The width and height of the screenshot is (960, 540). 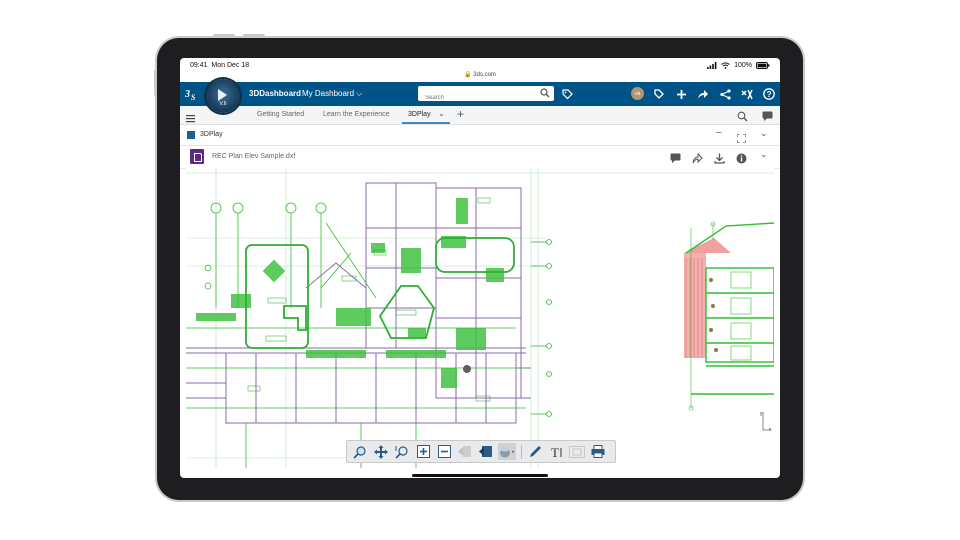 I want to click on chat-icon, so click(x=767, y=118).